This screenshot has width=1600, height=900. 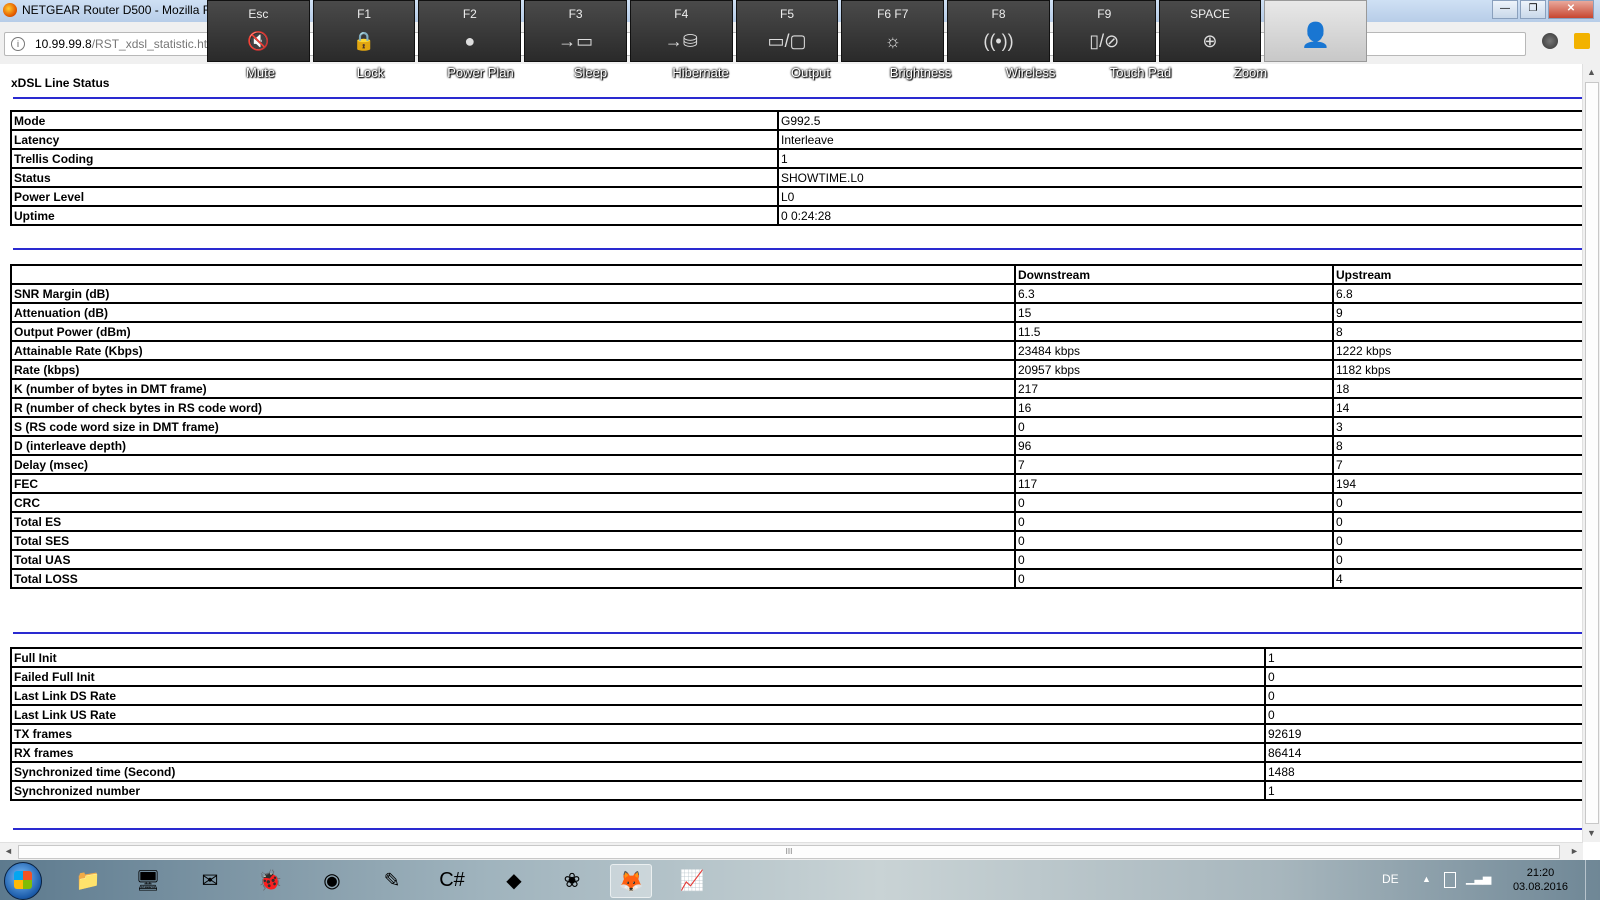 I want to click on upstream-value: 0, so click(x=1458, y=559).